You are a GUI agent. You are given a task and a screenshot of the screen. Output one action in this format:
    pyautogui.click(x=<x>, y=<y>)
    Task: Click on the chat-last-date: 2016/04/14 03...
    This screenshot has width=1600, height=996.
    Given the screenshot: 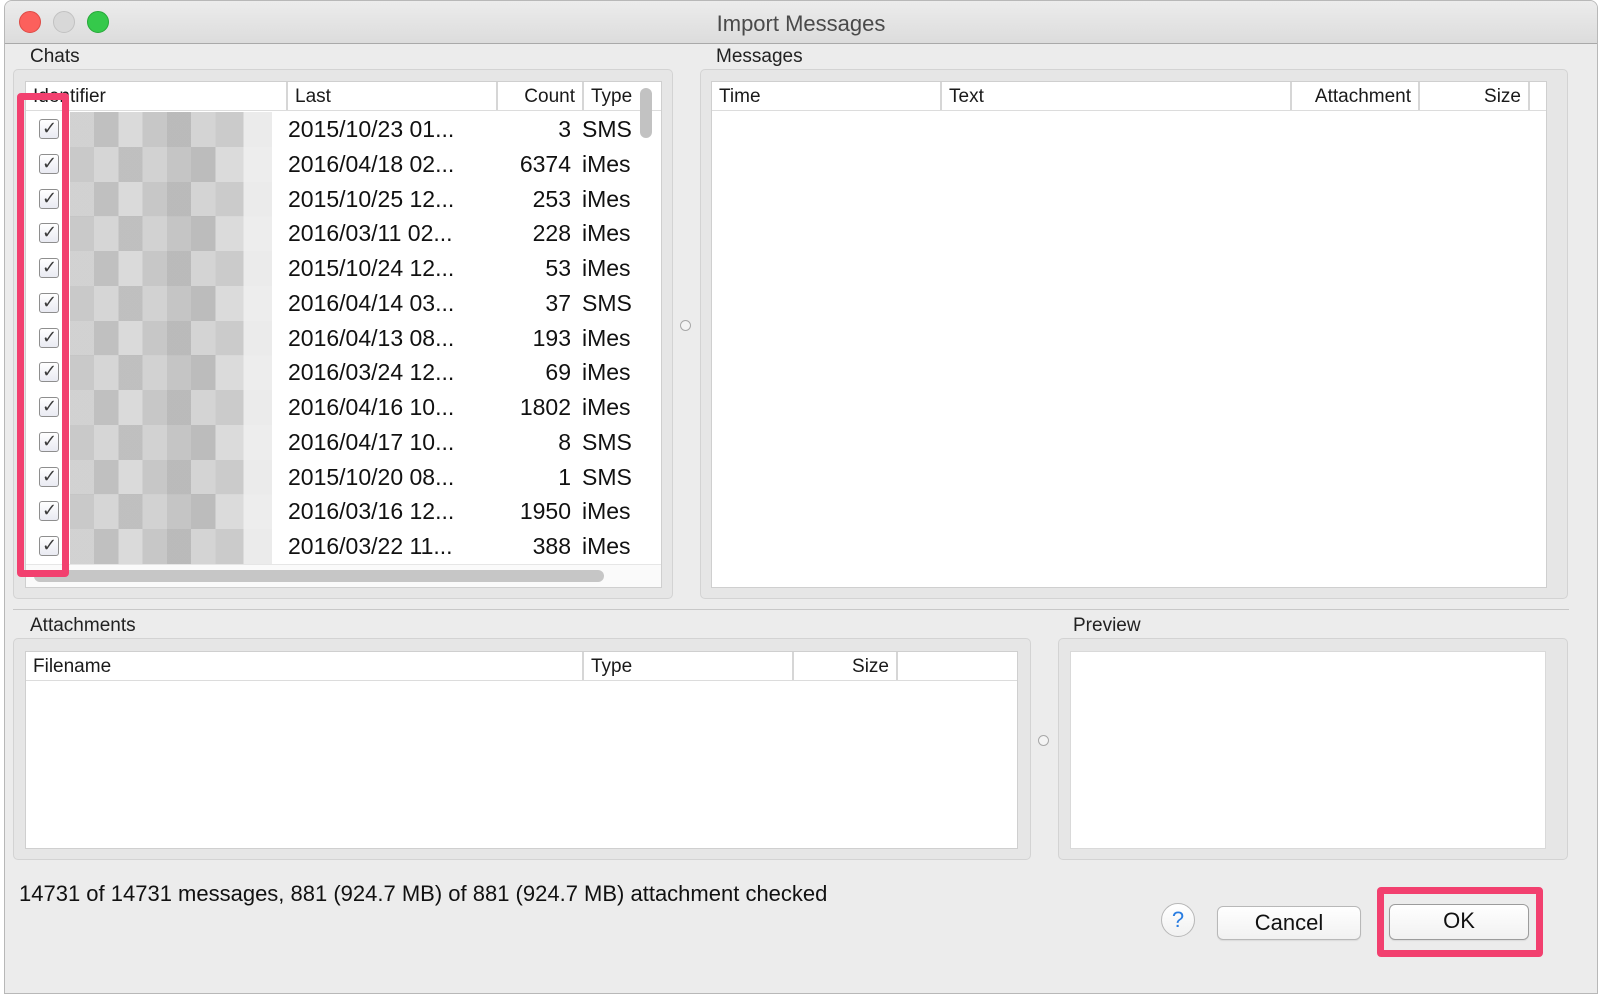 What is the action you would take?
    pyautogui.click(x=371, y=302)
    